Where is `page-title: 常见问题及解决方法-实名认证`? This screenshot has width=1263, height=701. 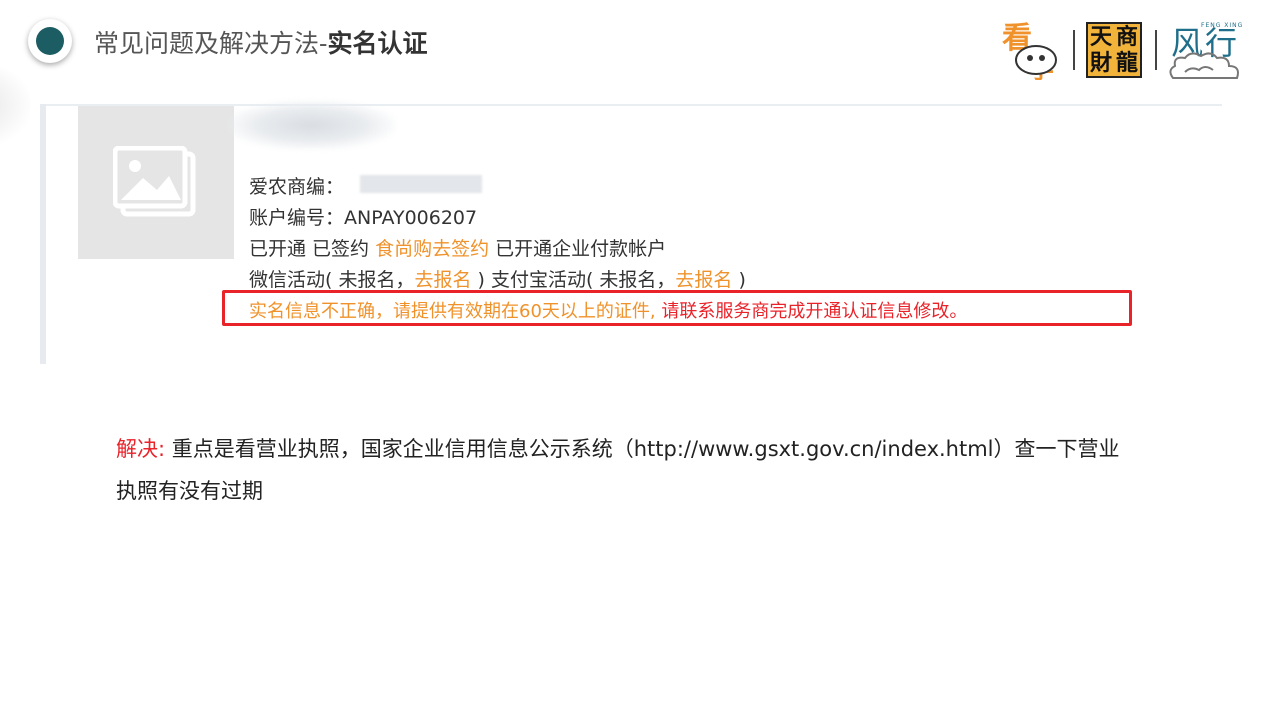 page-title: 常见问题及解决方法-实名认证 is located at coordinates (261, 43).